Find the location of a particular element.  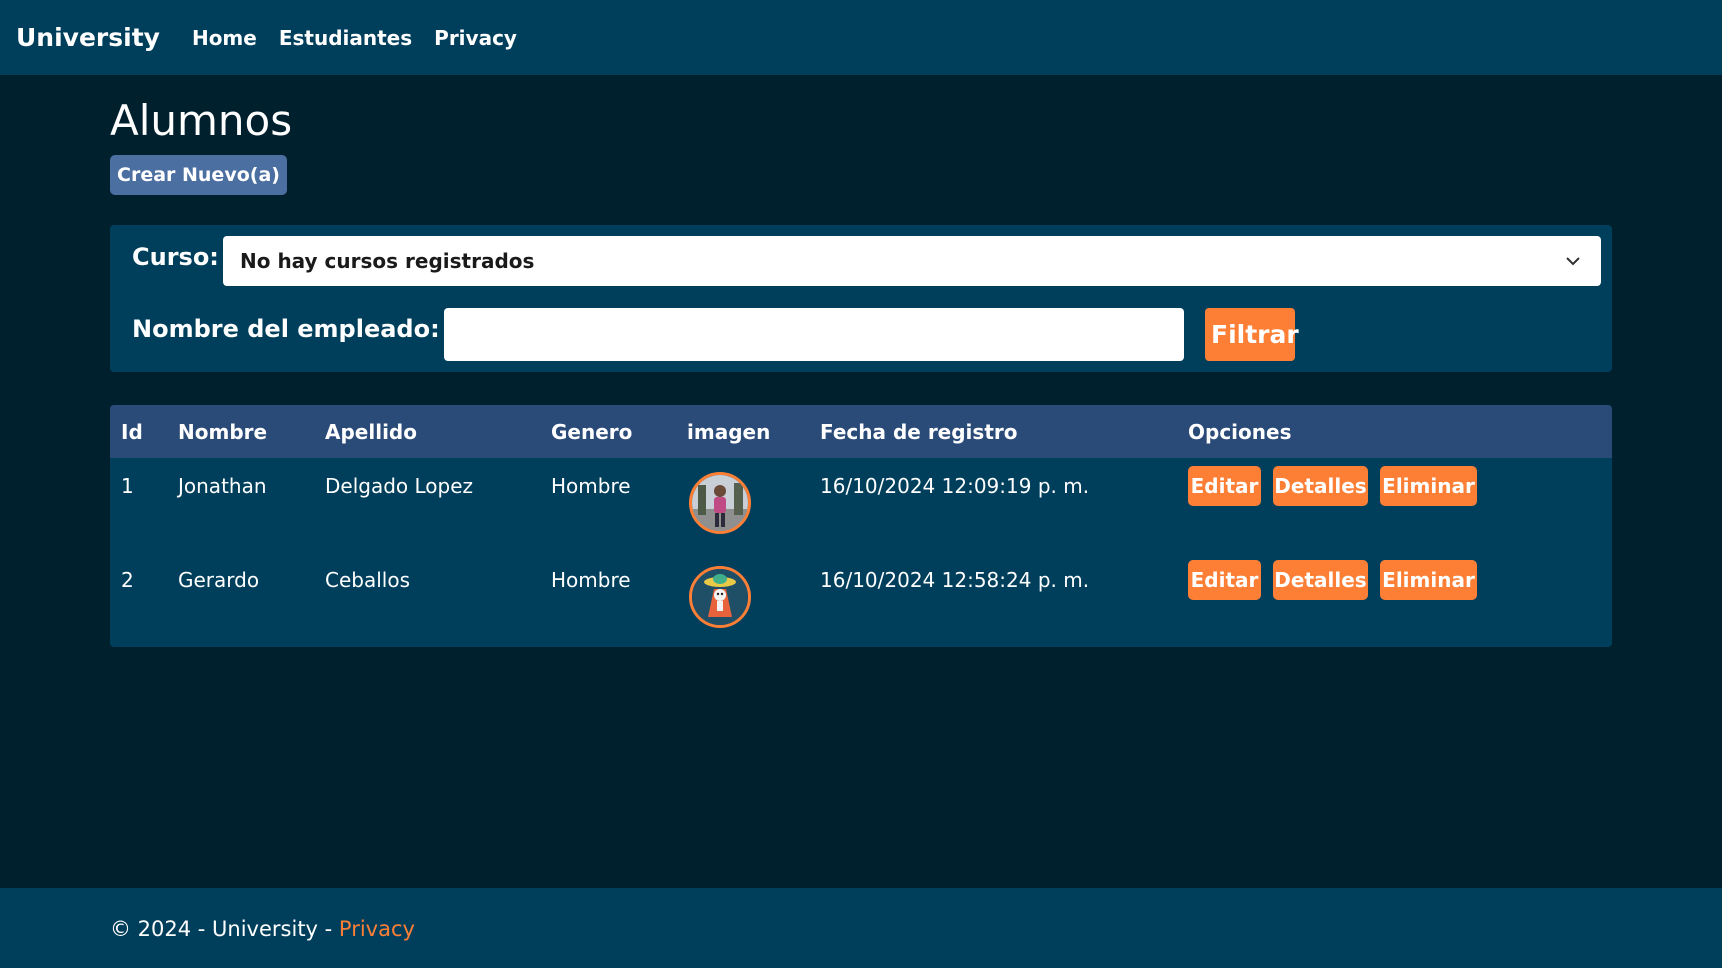

cell-nombre: Gerardo is located at coordinates (219, 580).